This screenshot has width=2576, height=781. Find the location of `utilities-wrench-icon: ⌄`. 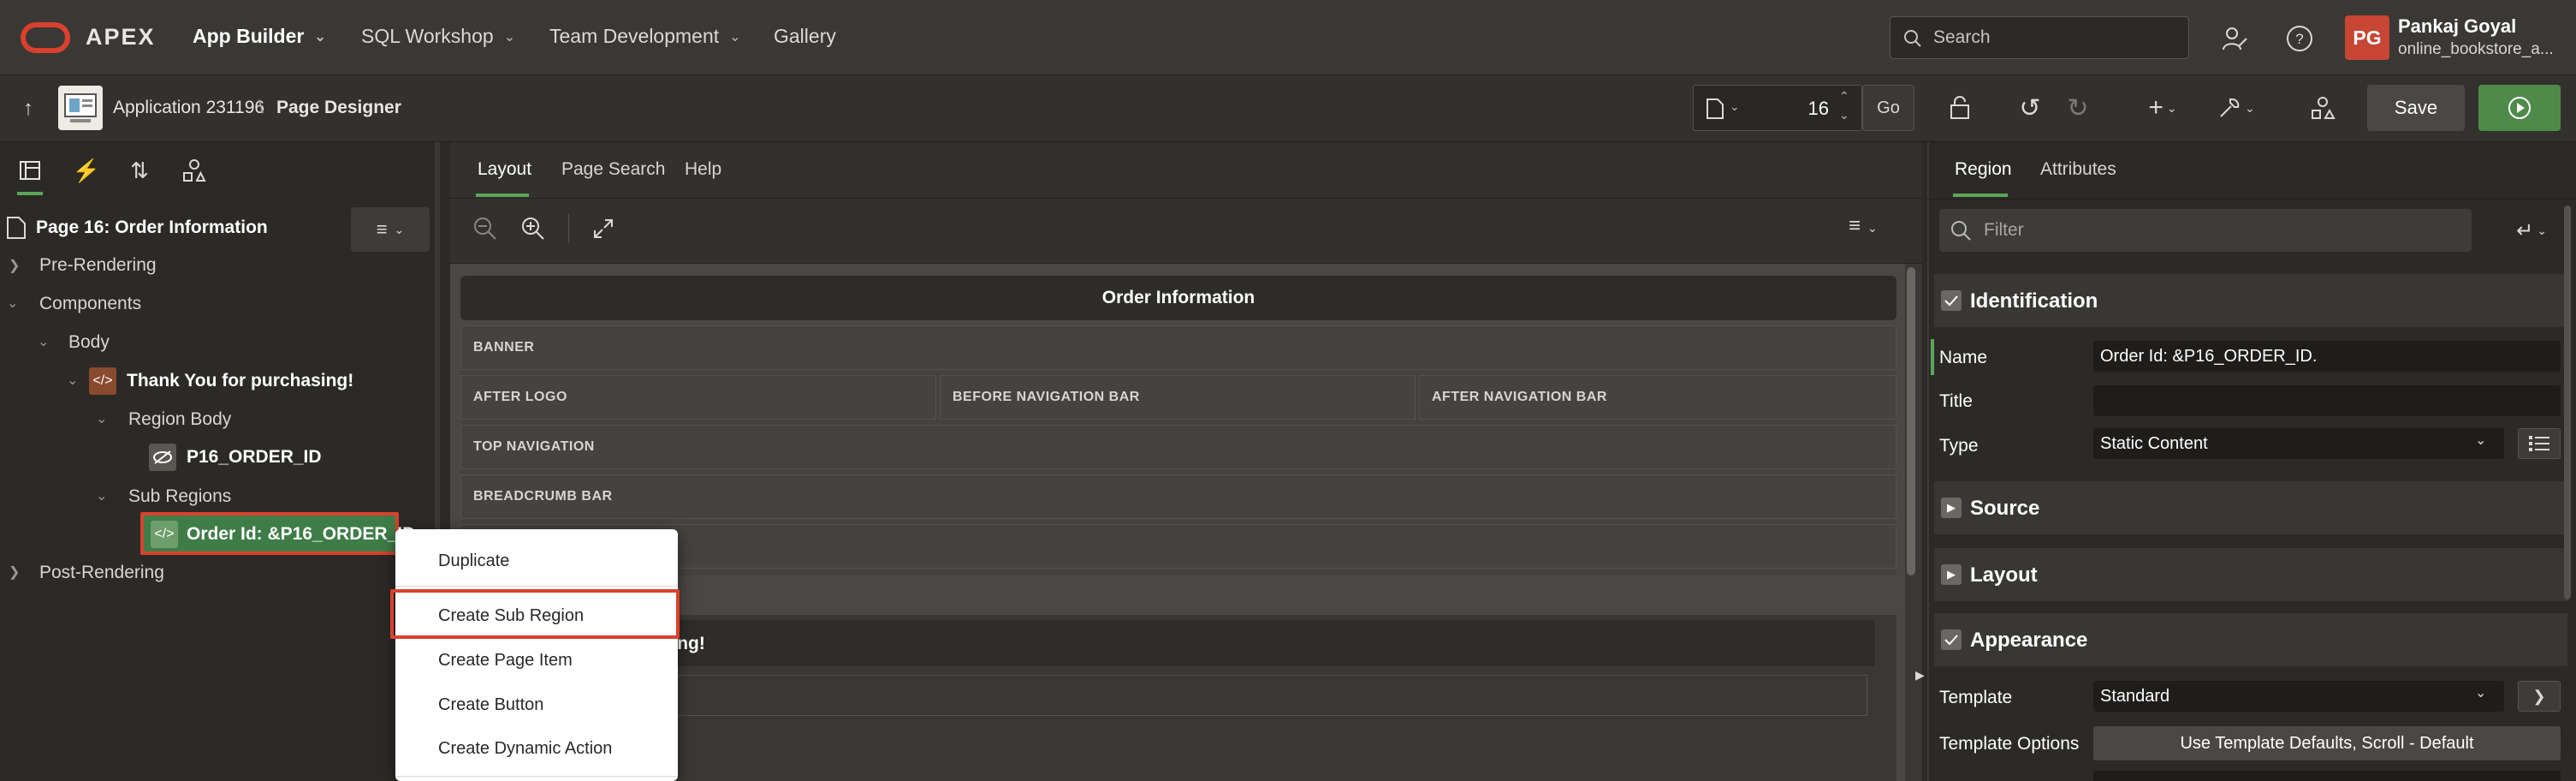

utilities-wrench-icon: ⌄ is located at coordinates (2236, 108).